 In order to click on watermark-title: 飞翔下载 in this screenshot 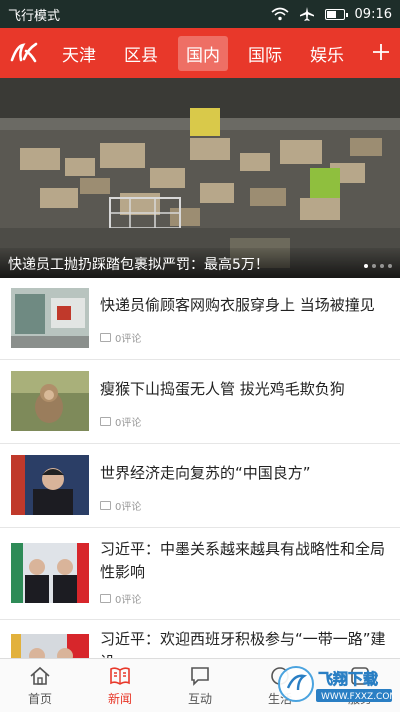, I will do `click(348, 679)`.